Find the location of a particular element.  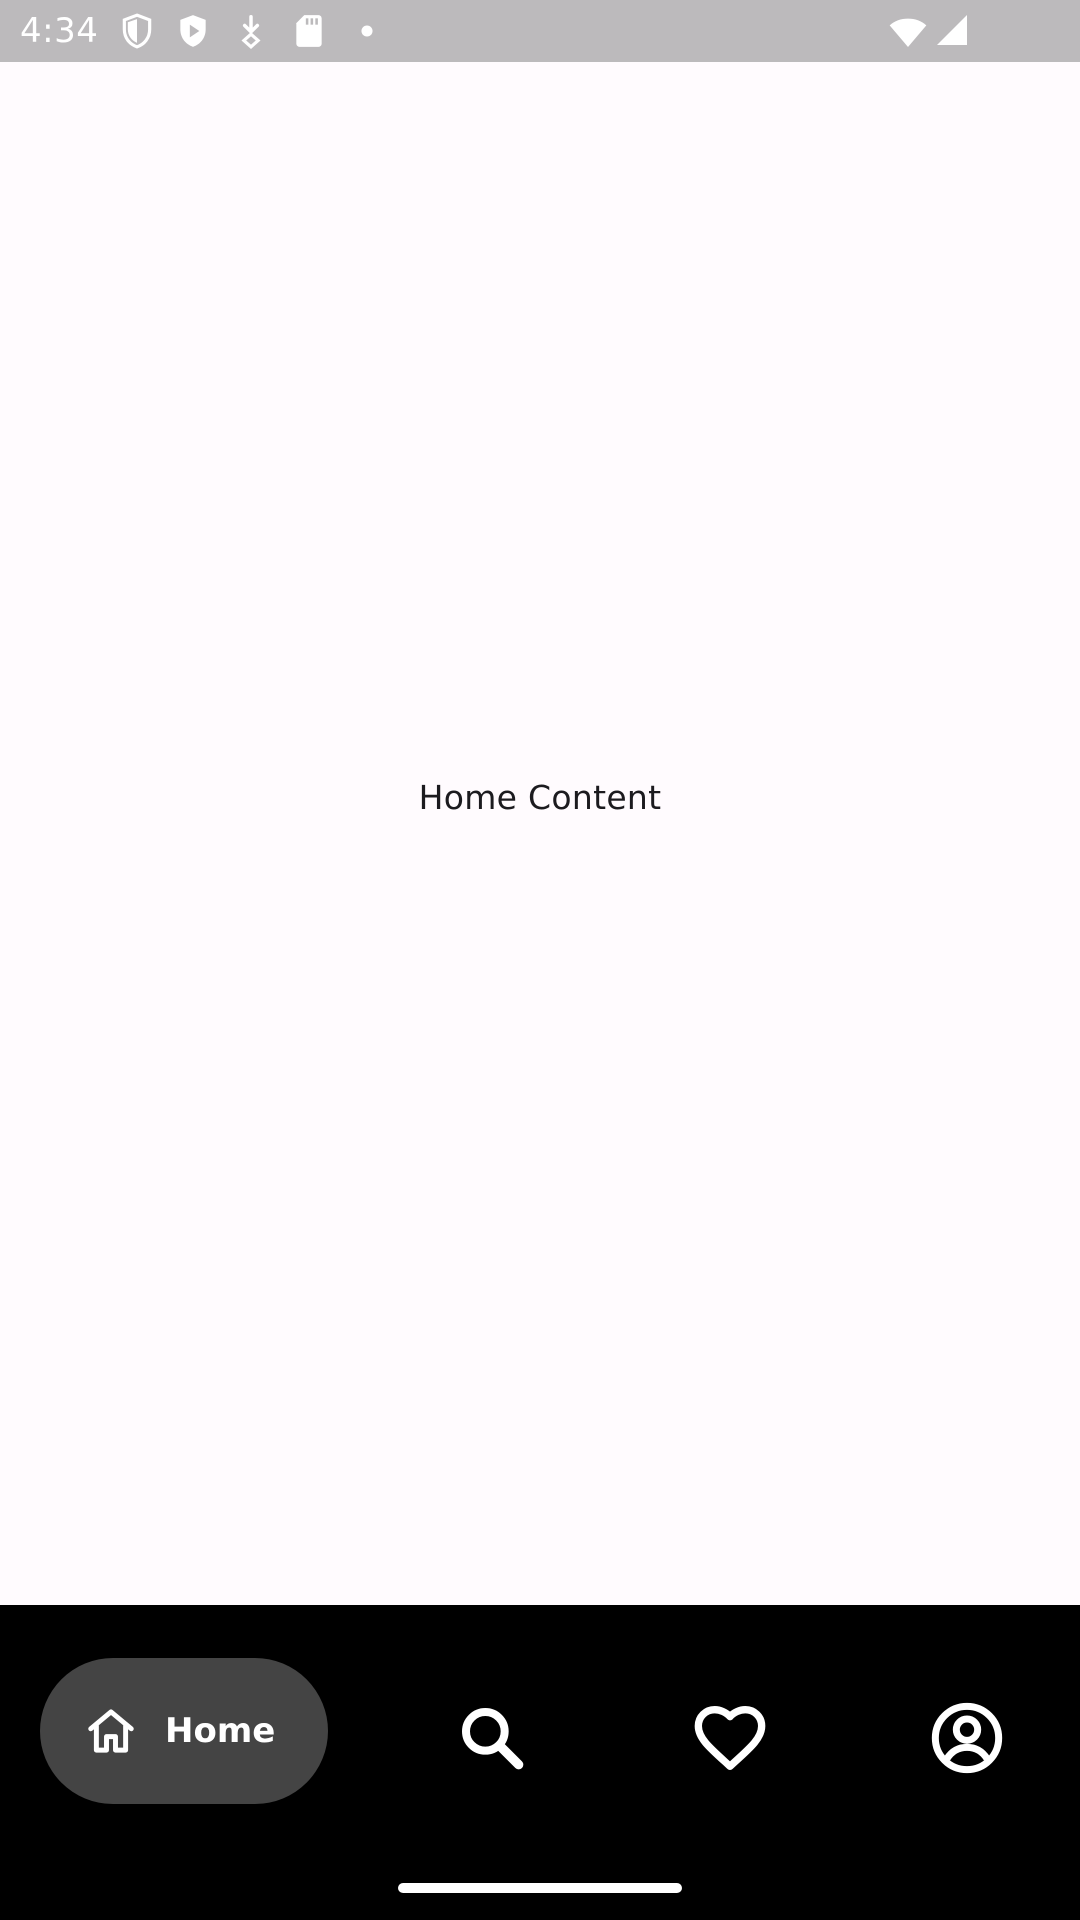

heart-icon is located at coordinates (730, 1738).